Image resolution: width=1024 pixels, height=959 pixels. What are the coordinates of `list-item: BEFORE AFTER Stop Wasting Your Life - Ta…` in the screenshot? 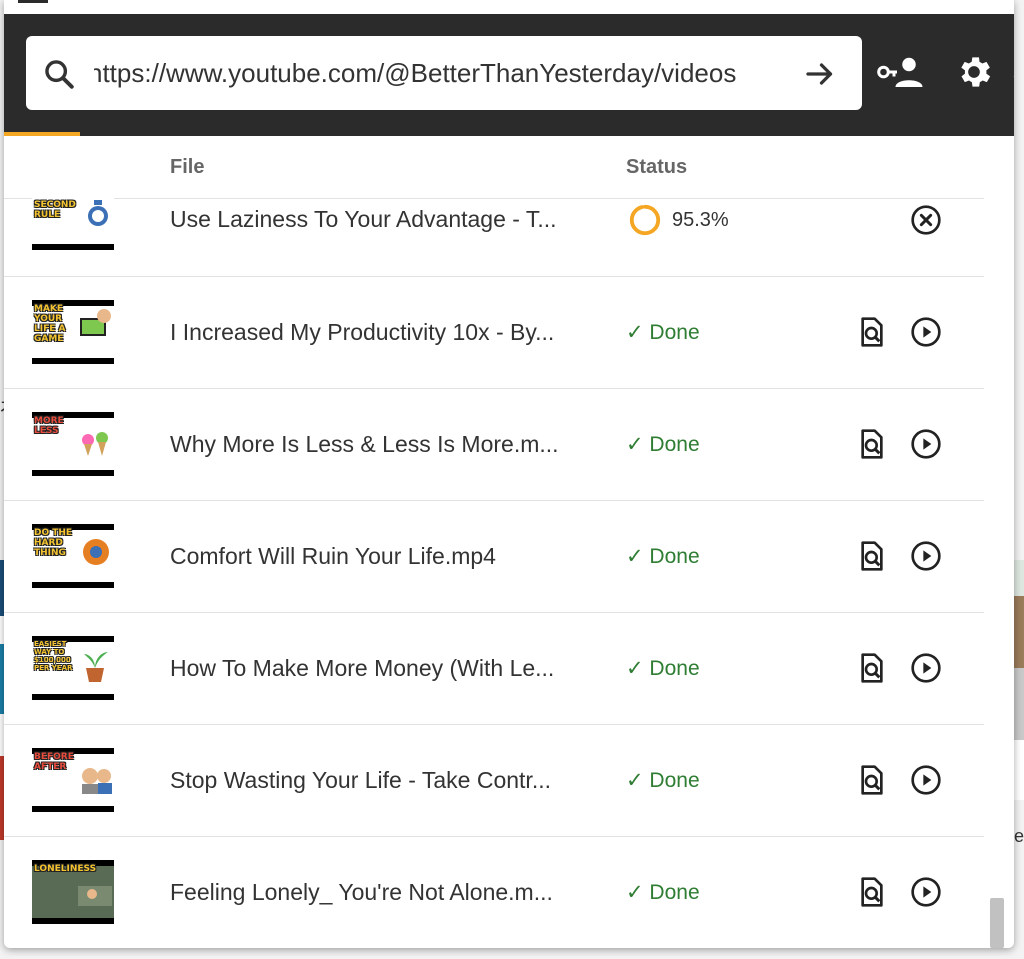 It's located at (494, 780).